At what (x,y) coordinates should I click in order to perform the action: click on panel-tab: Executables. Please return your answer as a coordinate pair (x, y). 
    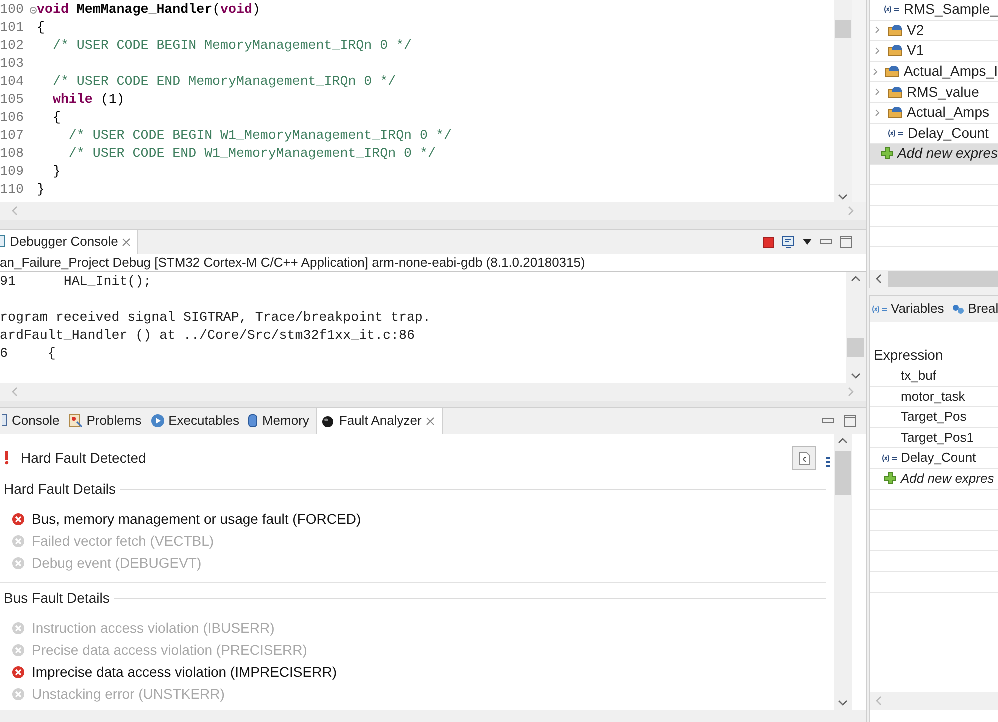
    Looking at the image, I should click on (197, 421).